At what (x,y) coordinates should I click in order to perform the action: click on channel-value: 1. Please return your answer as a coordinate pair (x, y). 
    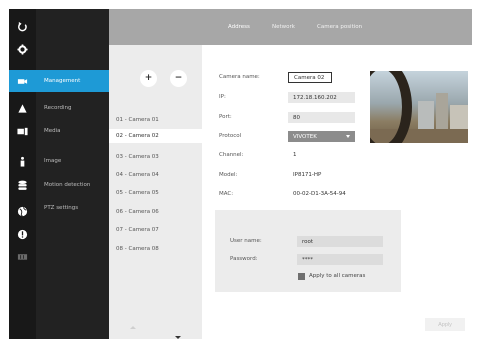
    Looking at the image, I should click on (295, 155).